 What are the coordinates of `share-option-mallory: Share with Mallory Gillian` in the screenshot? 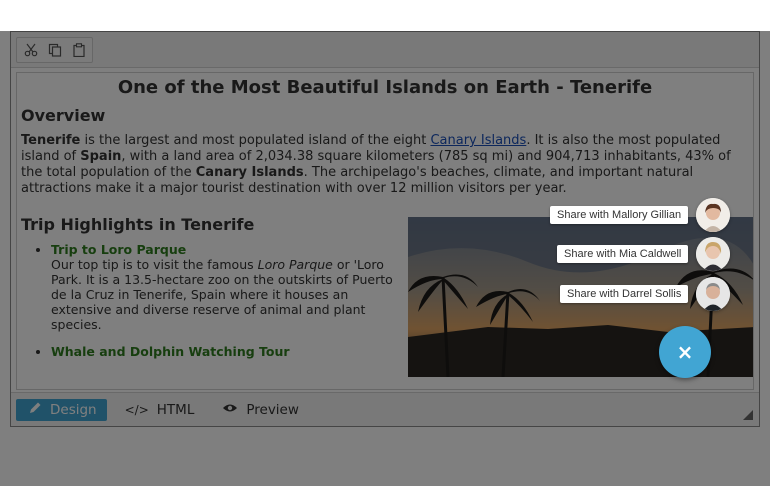 It's located at (640, 215).